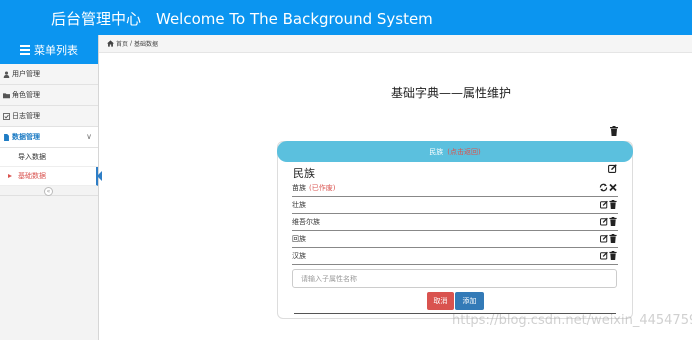 The height and width of the screenshot is (340, 692). Describe the element at coordinates (56, 50) in the screenshot. I see `menu-header-label: 菜单列表` at that location.